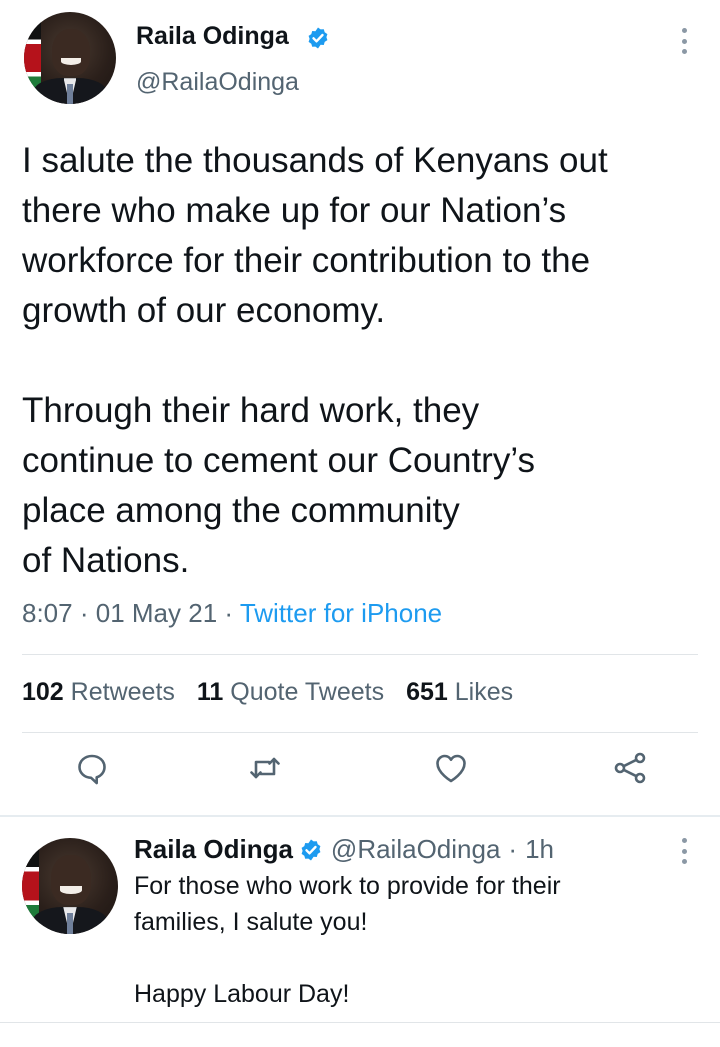 Image resolution: width=720 pixels, height=1047 pixels. Describe the element at coordinates (360, 775) in the screenshot. I see `tweet-actions` at that location.